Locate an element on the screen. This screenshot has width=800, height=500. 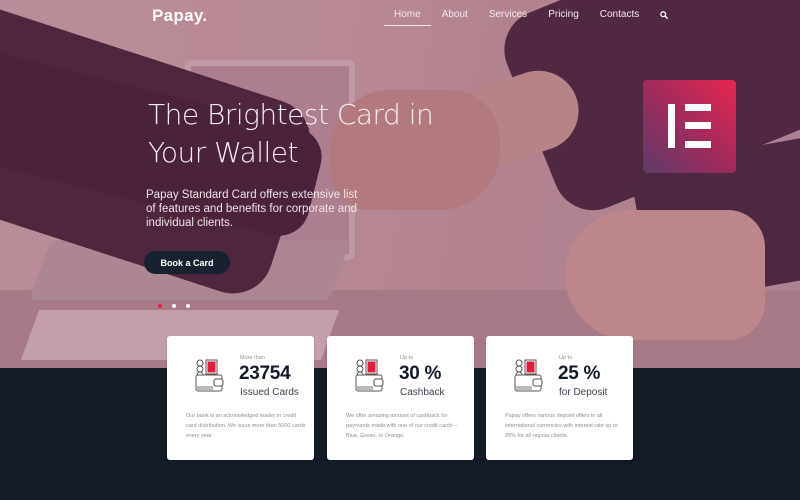
stat-value: 30 % is located at coordinates (420, 373).